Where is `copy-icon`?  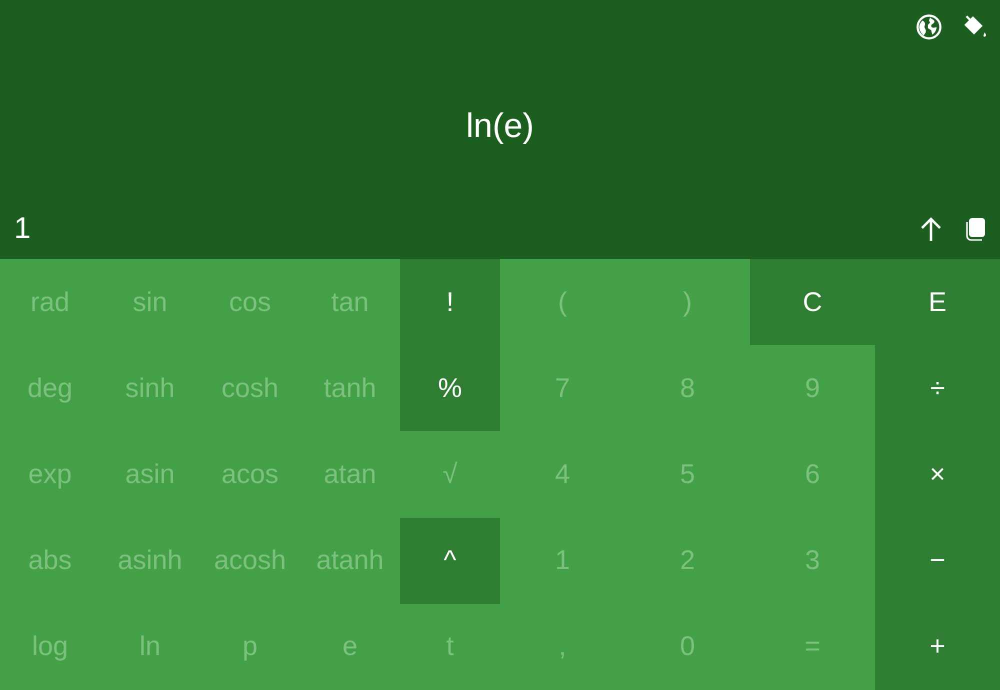
copy-icon is located at coordinates (975, 229).